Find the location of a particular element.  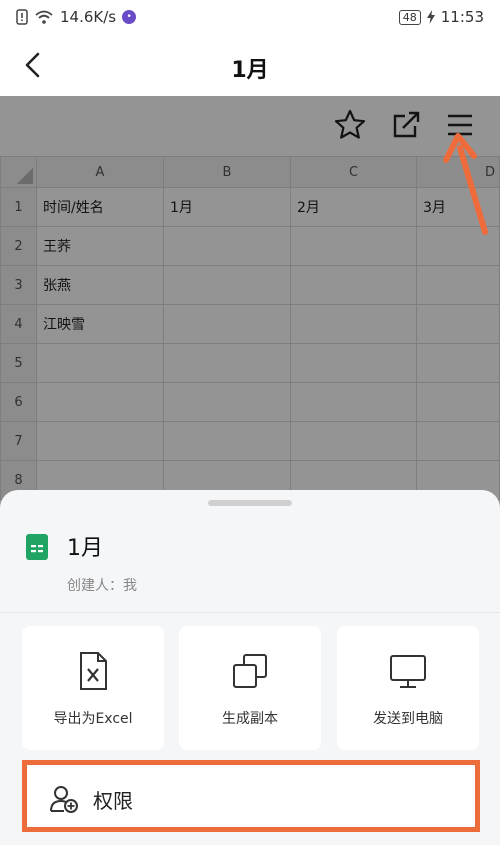

export-excel-button: 导出为Excel is located at coordinates (93, 688).